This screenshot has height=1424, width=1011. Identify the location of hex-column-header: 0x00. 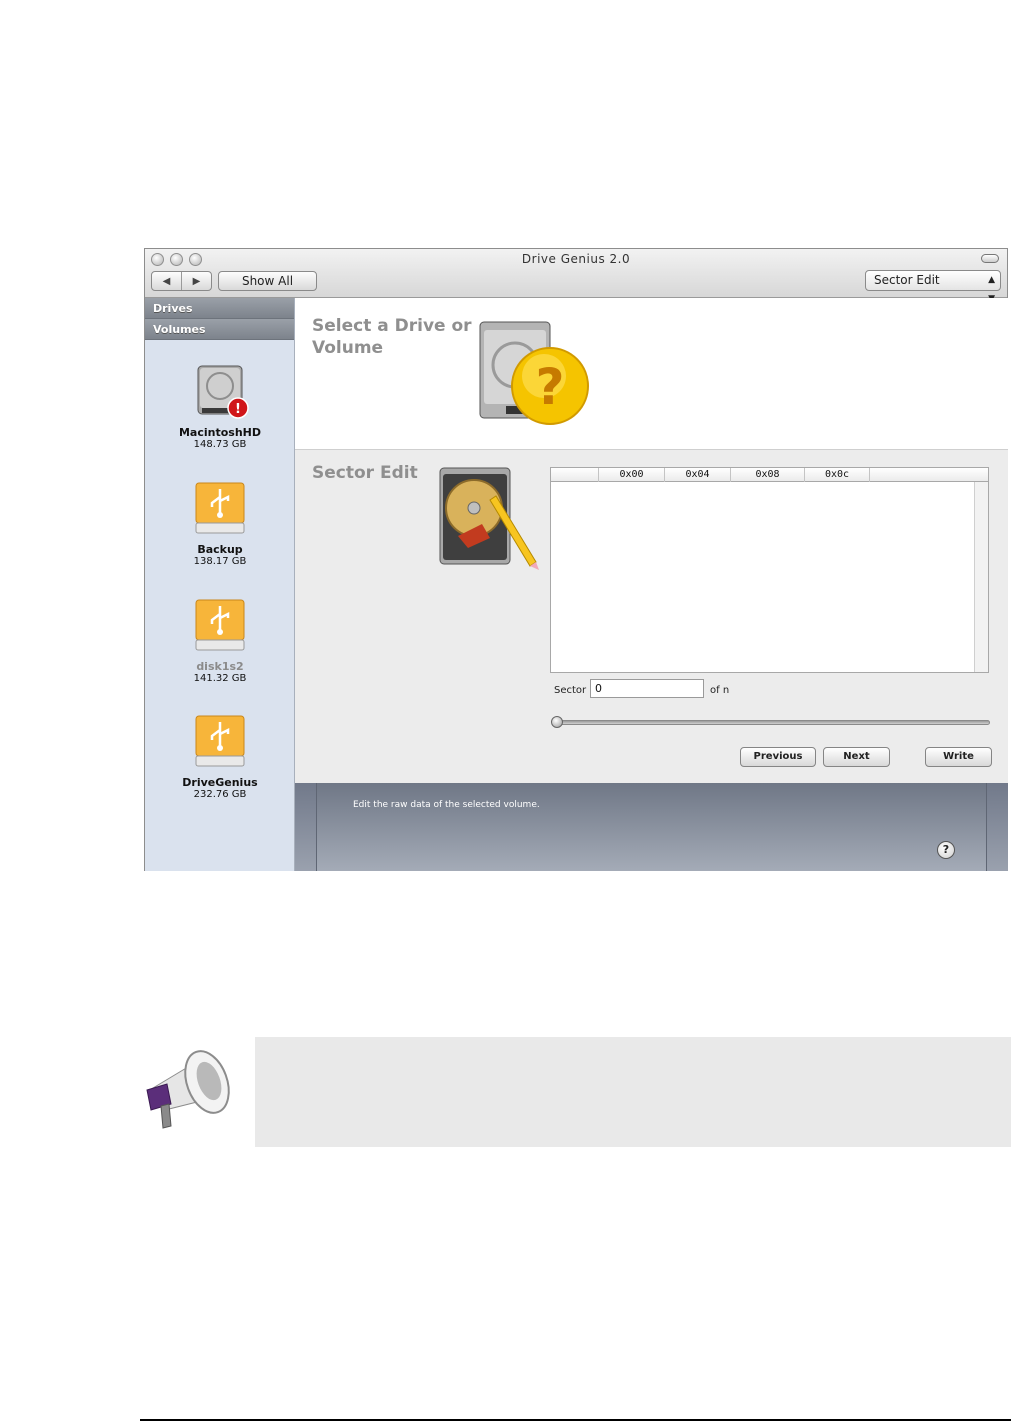
(631, 475).